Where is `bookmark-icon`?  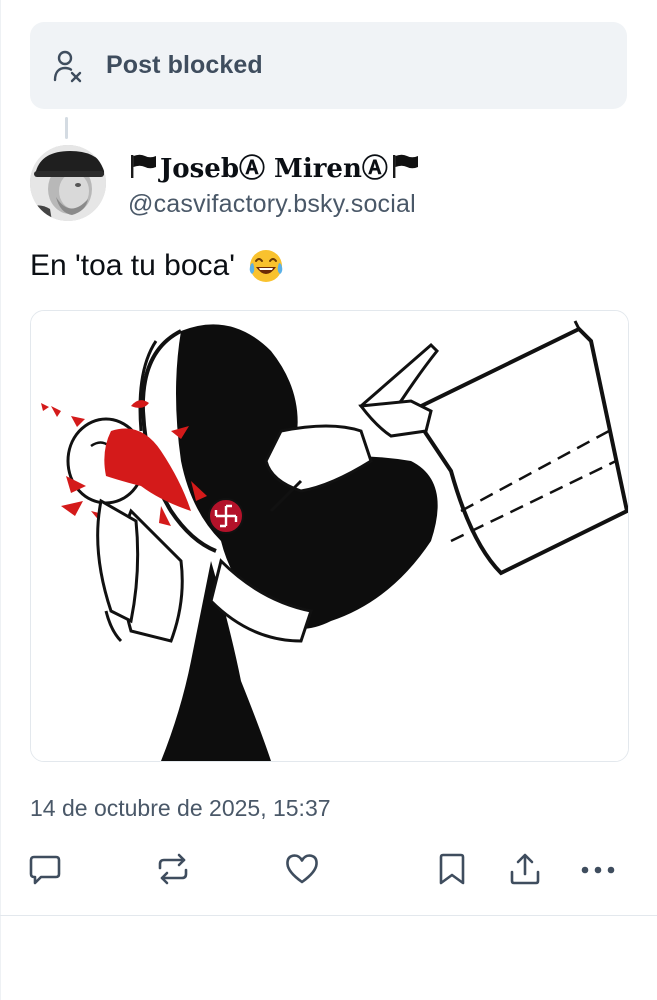
bookmark-icon is located at coordinates (452, 871).